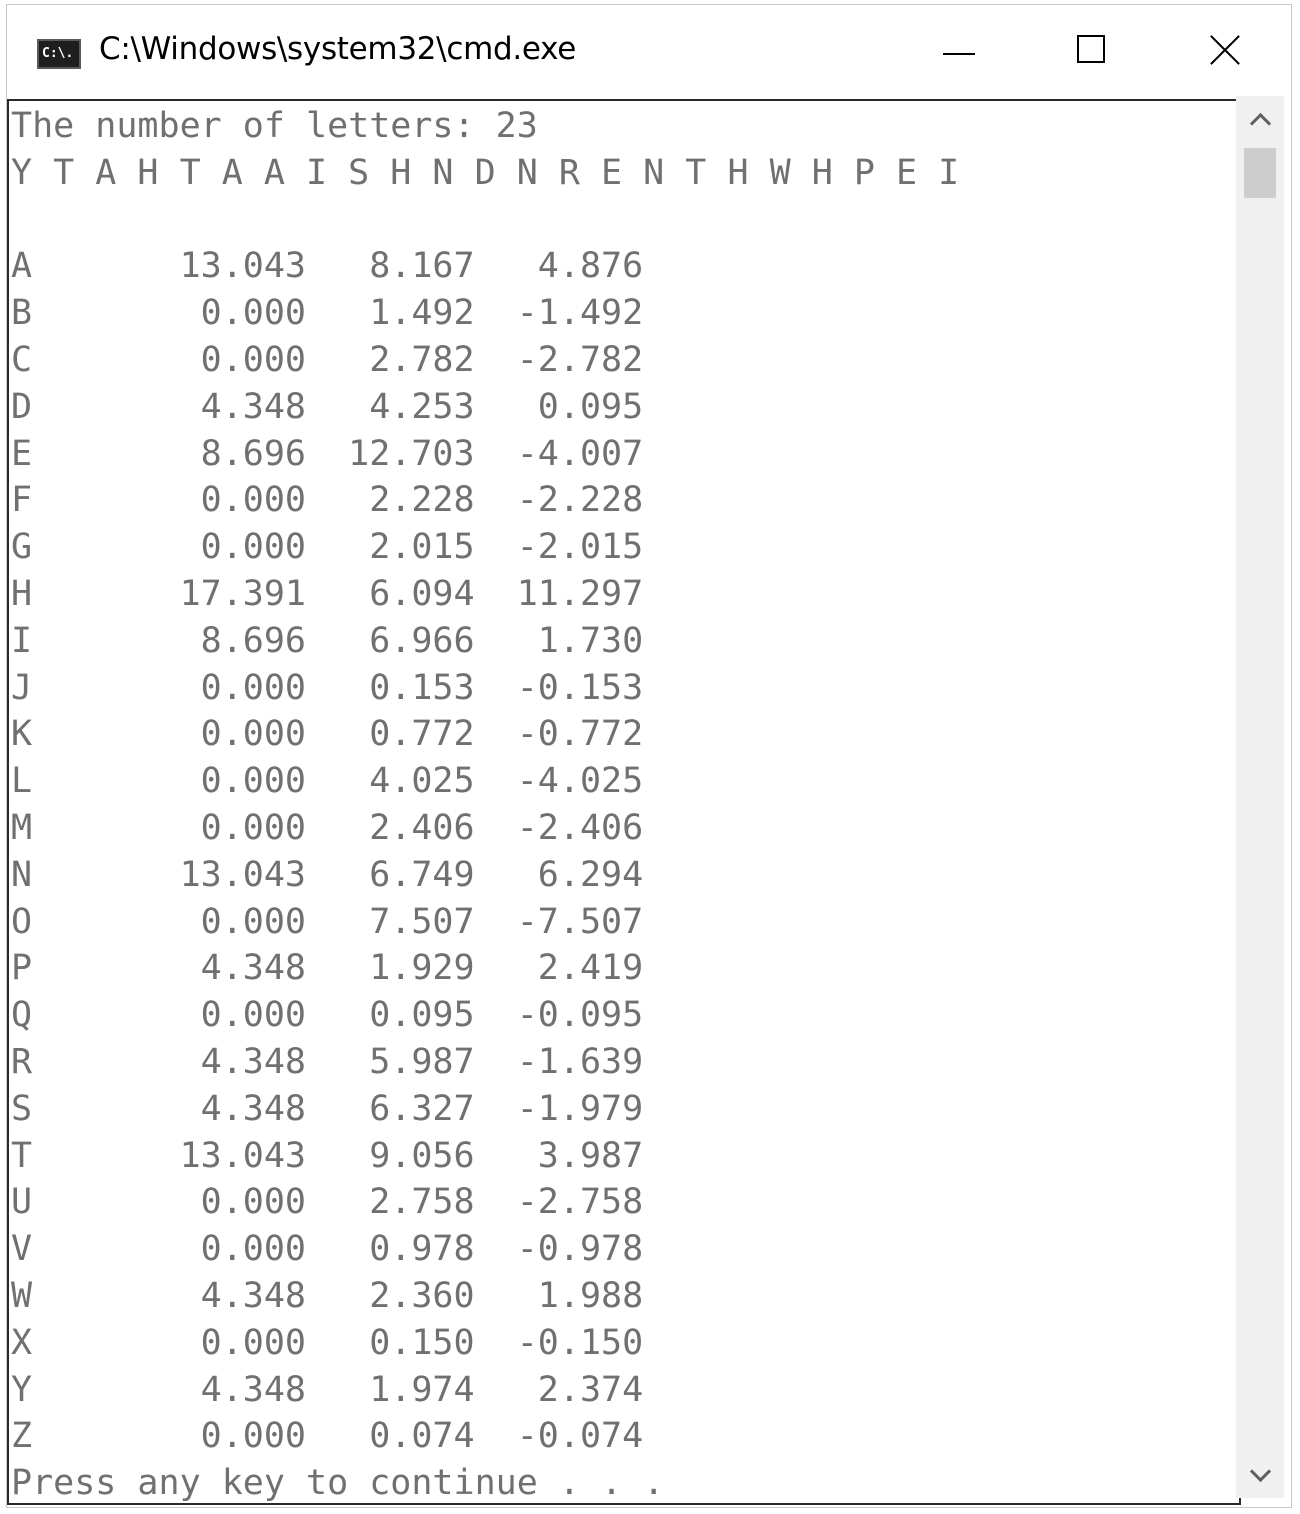  I want to click on console-line: The number of letters: 23, so click(274, 126).